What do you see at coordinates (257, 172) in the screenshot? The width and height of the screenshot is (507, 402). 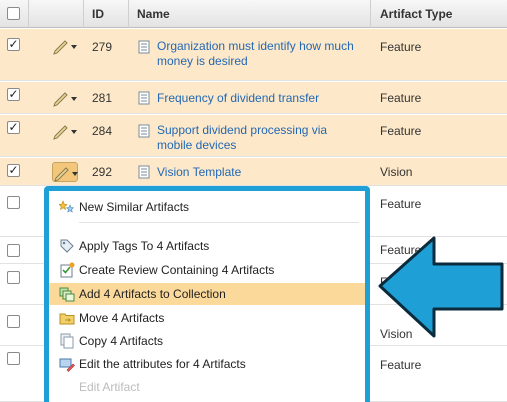 I see `artifact-name-link: Vision Template` at bounding box center [257, 172].